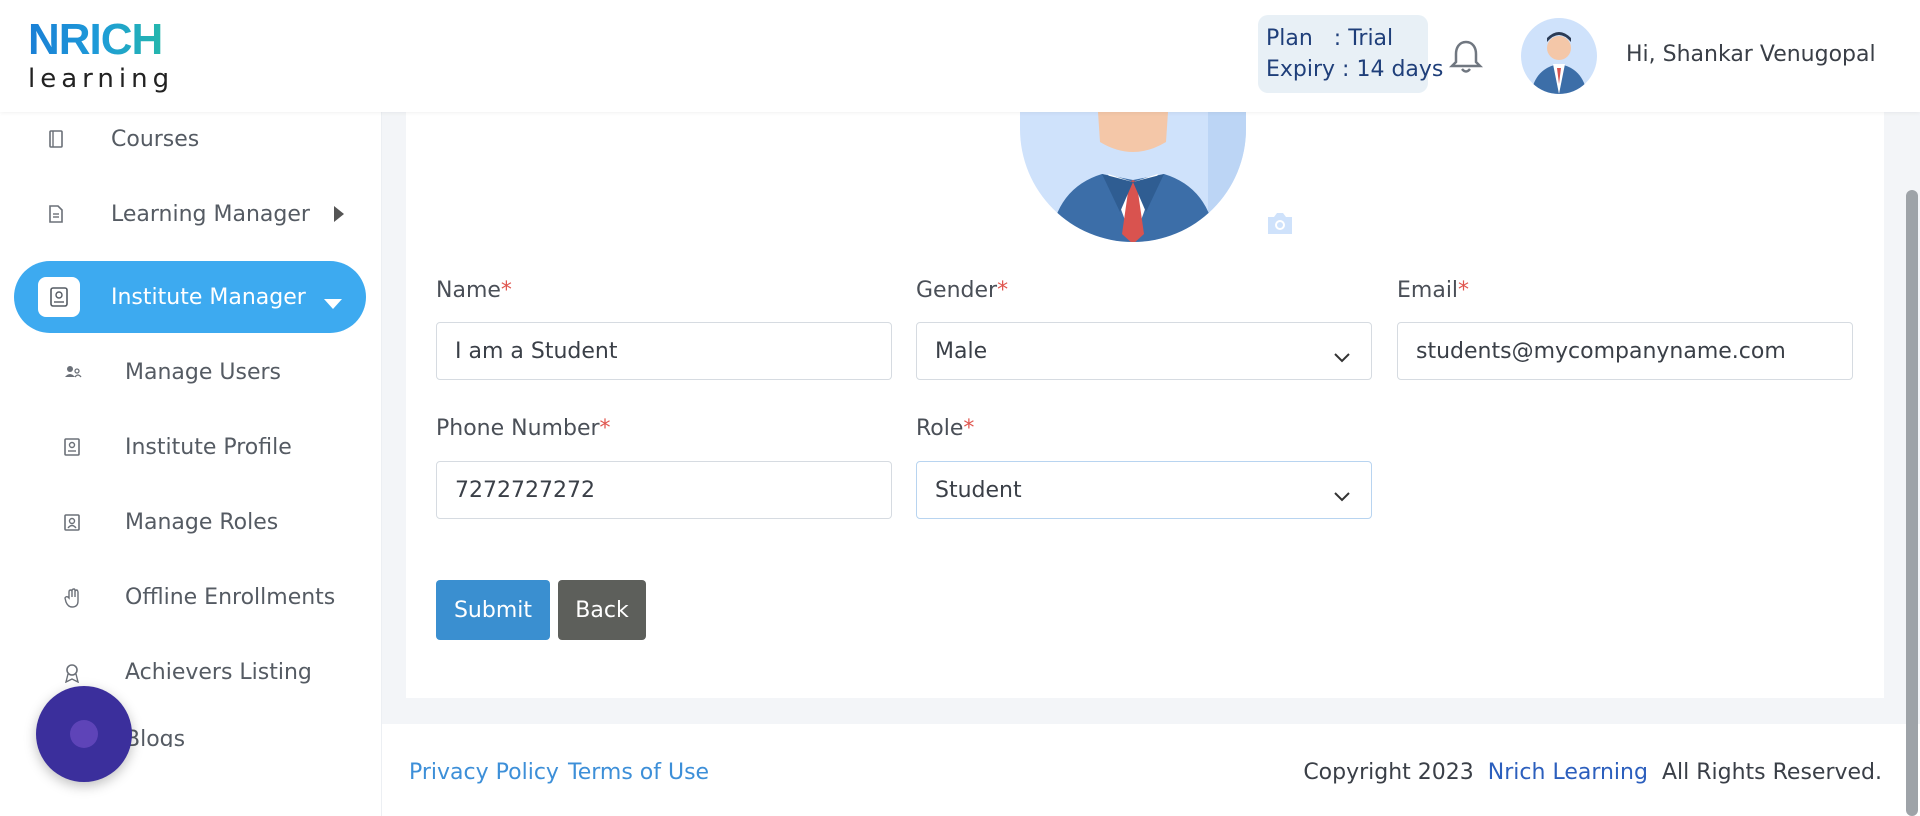 Image resolution: width=1920 pixels, height=816 pixels. I want to click on sidebar-item-label: Manage Roles, so click(202, 522).